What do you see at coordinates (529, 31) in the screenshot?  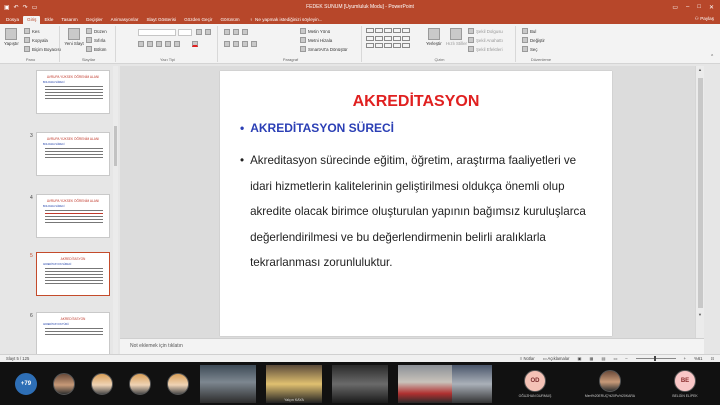 I see `find-button: Bul` at bounding box center [529, 31].